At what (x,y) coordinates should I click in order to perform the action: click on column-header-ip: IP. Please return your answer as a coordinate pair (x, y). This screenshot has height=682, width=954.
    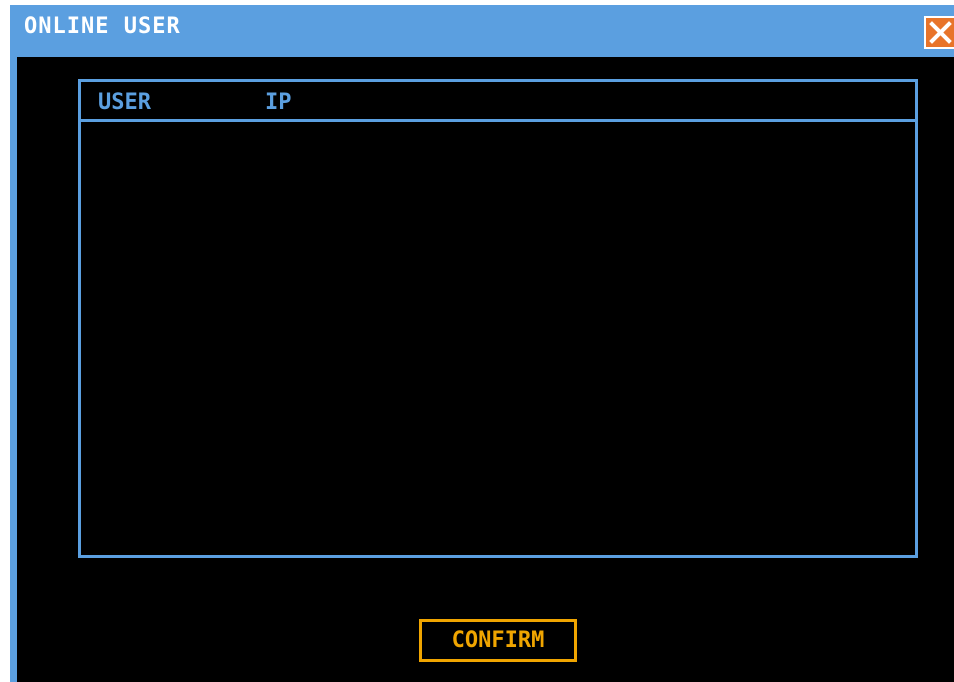
    Looking at the image, I should click on (278, 102).